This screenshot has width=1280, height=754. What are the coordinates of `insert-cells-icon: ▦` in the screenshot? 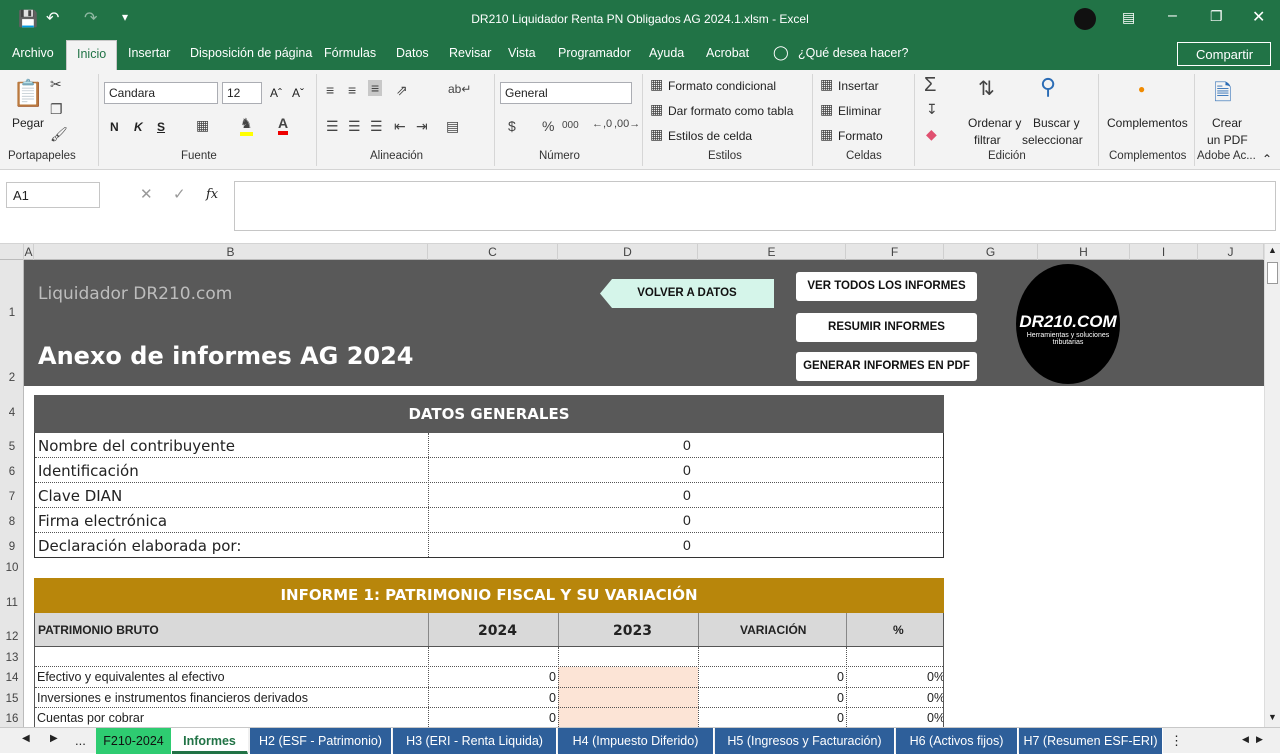 It's located at (826, 84).